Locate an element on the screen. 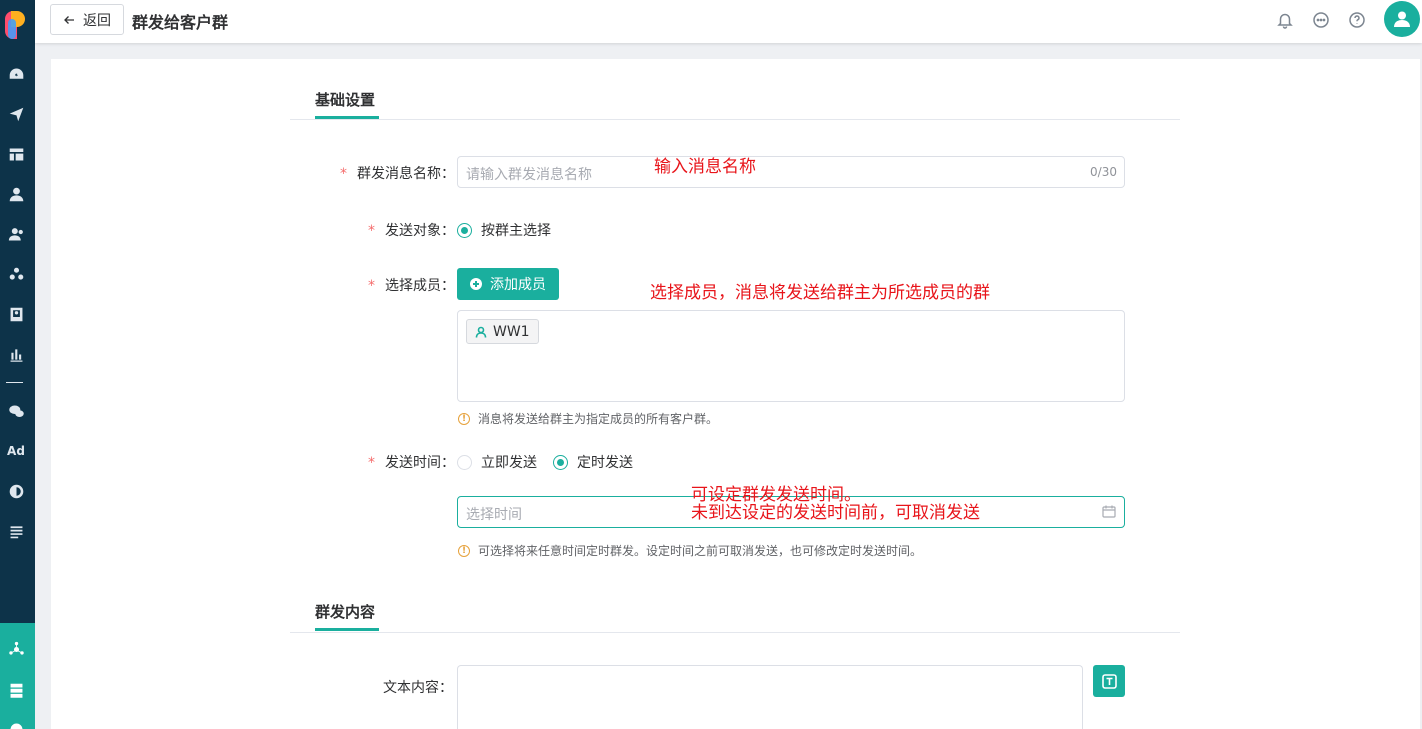 This screenshot has width=1422, height=729. radio-send-scheduled: 定时发送 is located at coordinates (593, 462).